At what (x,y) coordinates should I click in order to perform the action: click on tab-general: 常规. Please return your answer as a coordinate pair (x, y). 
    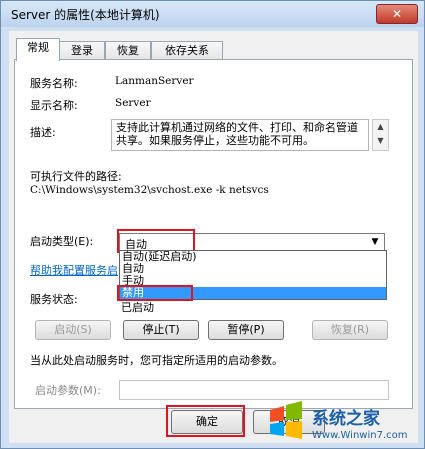
    Looking at the image, I should click on (38, 49).